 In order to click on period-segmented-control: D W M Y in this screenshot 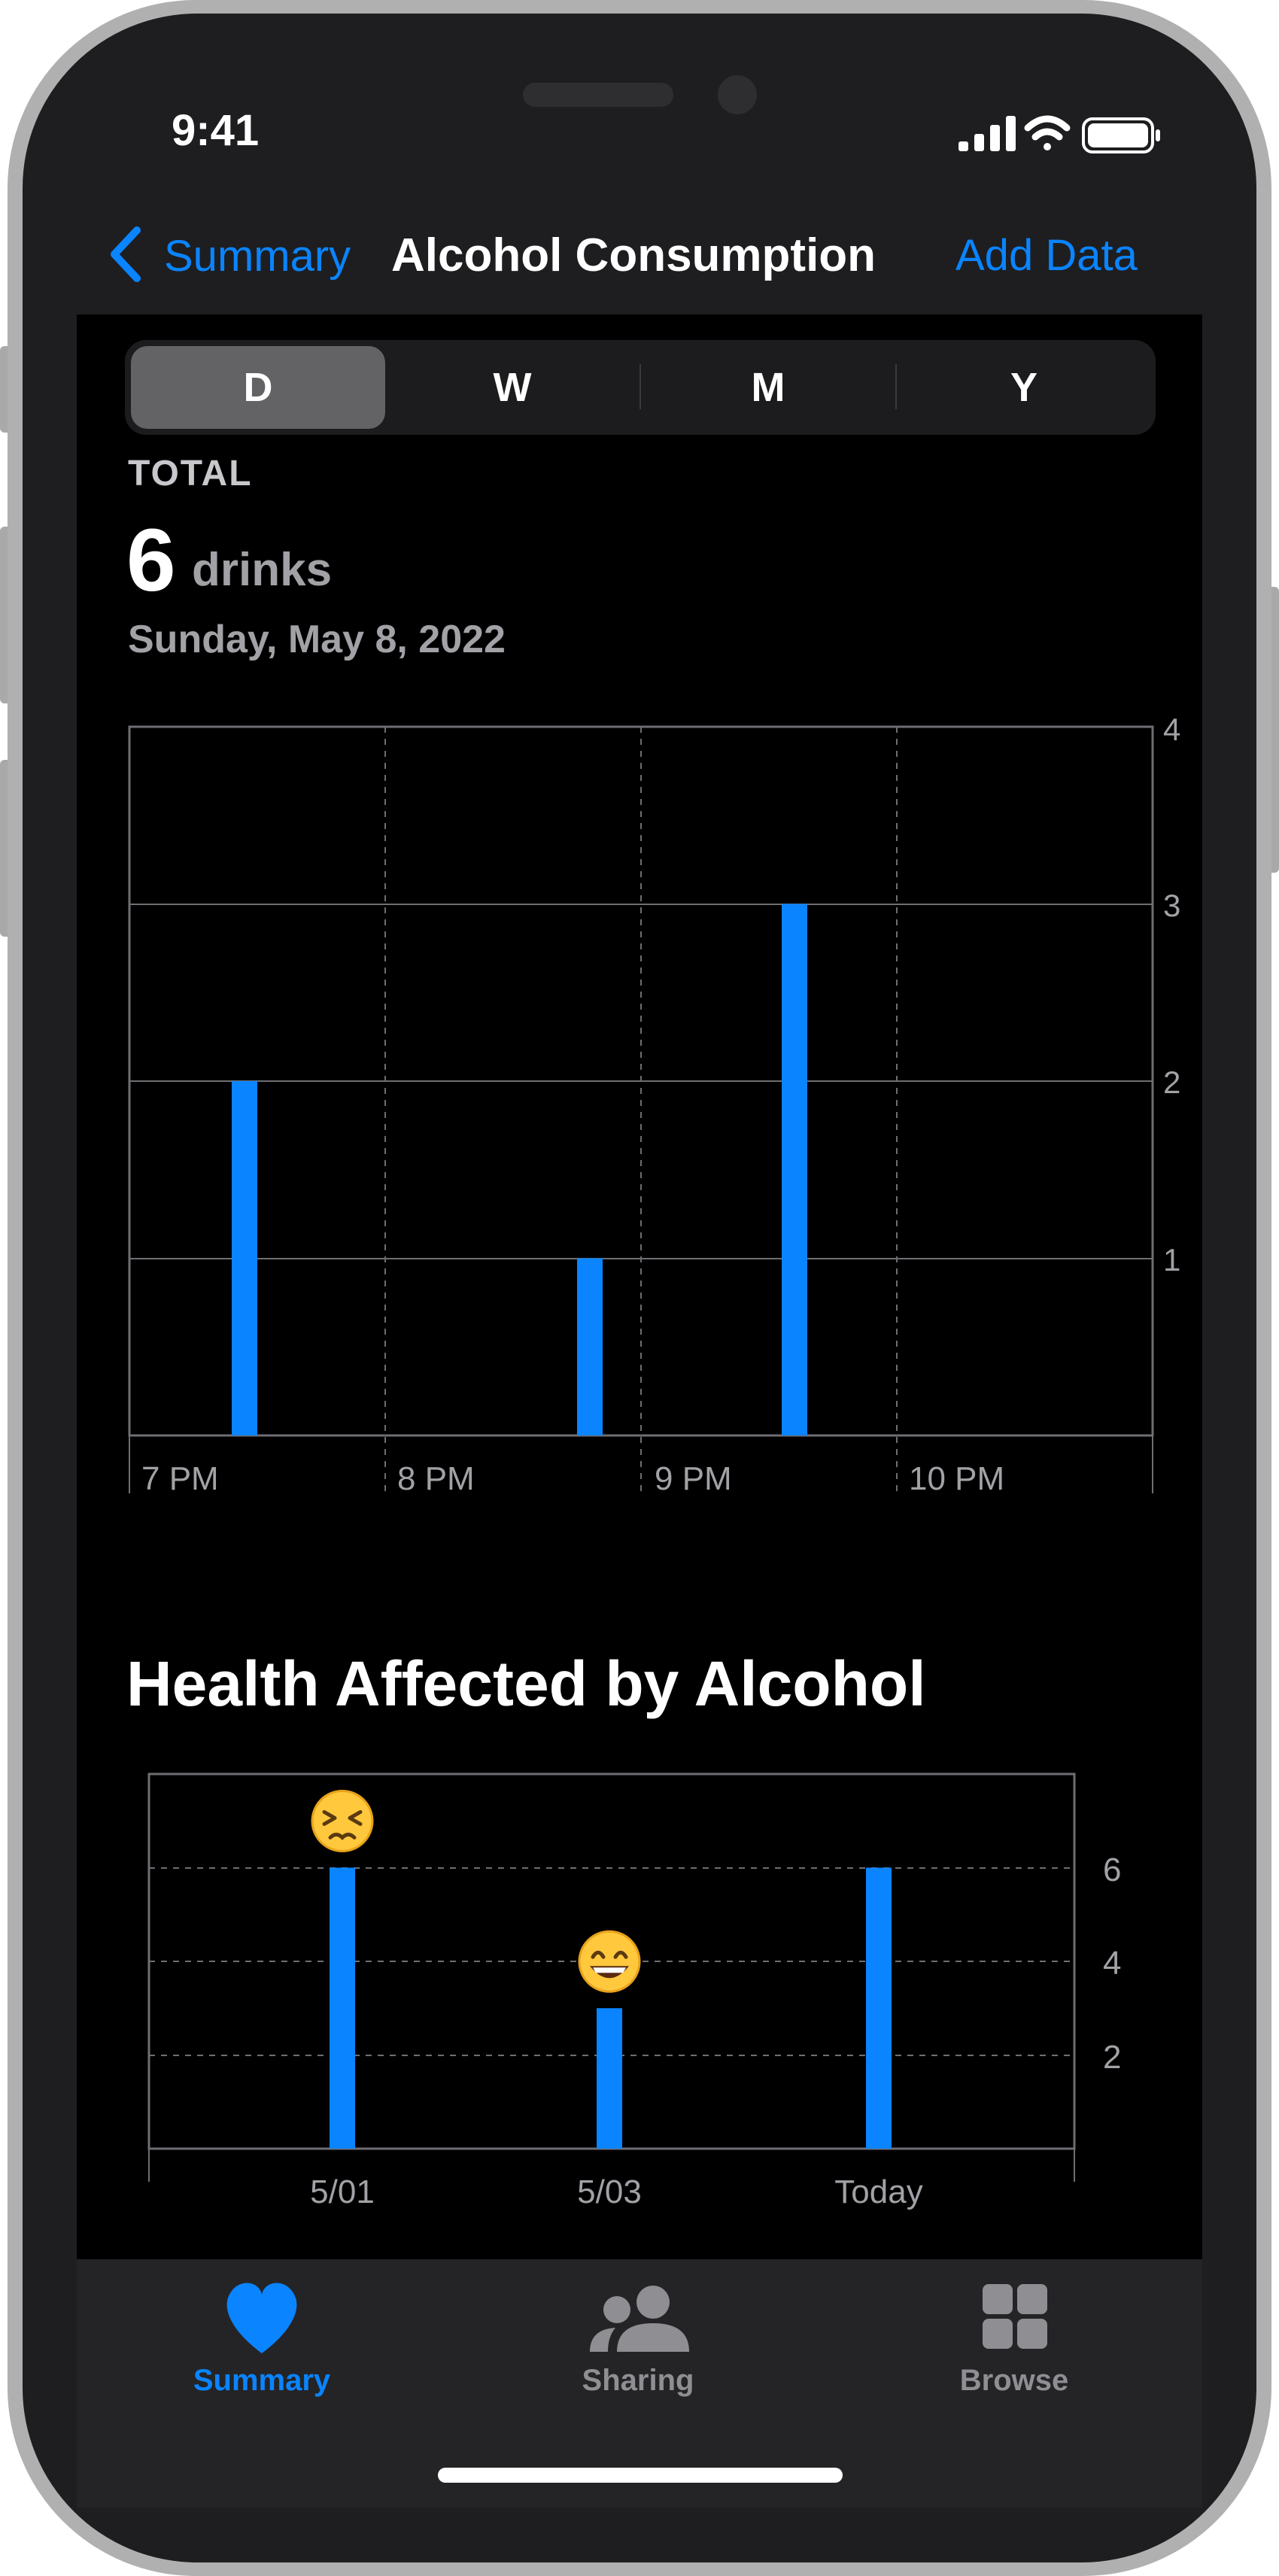, I will do `click(640, 388)`.